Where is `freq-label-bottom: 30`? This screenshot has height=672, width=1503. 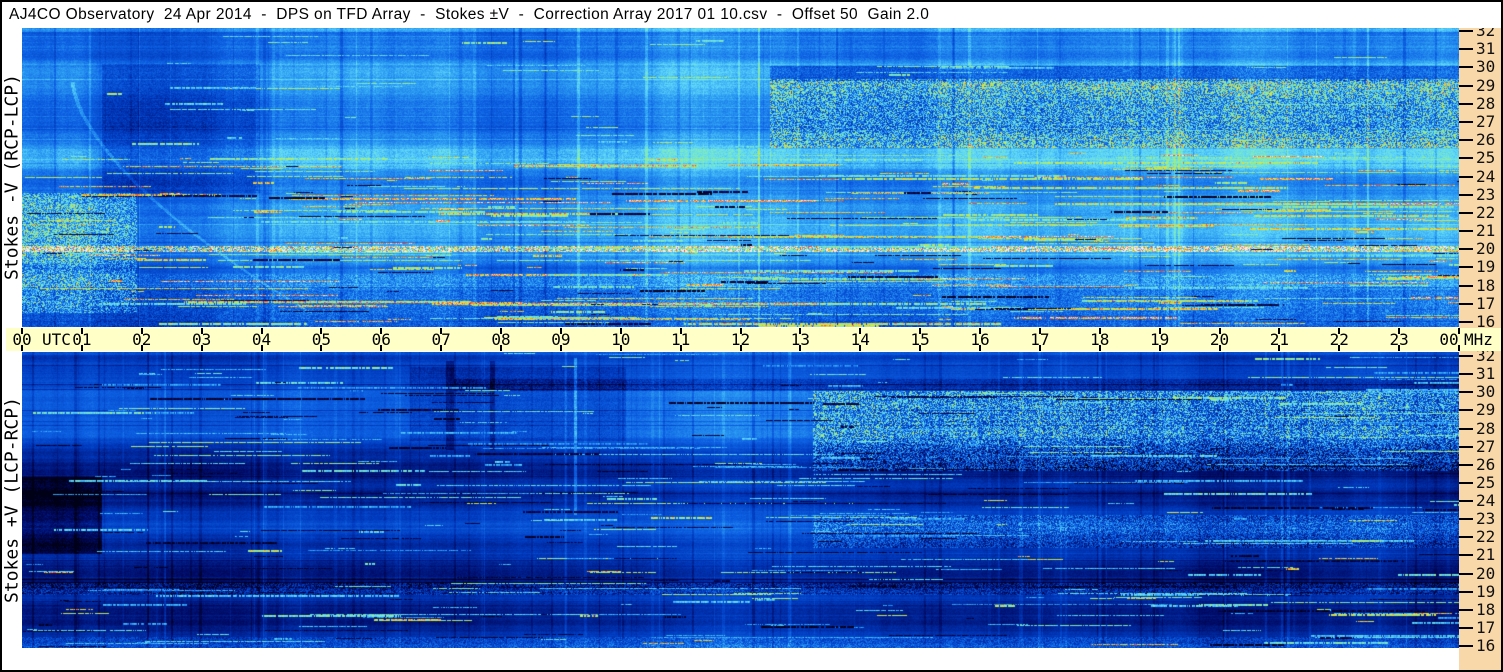 freq-label-bottom: 30 is located at coordinates (1486, 392).